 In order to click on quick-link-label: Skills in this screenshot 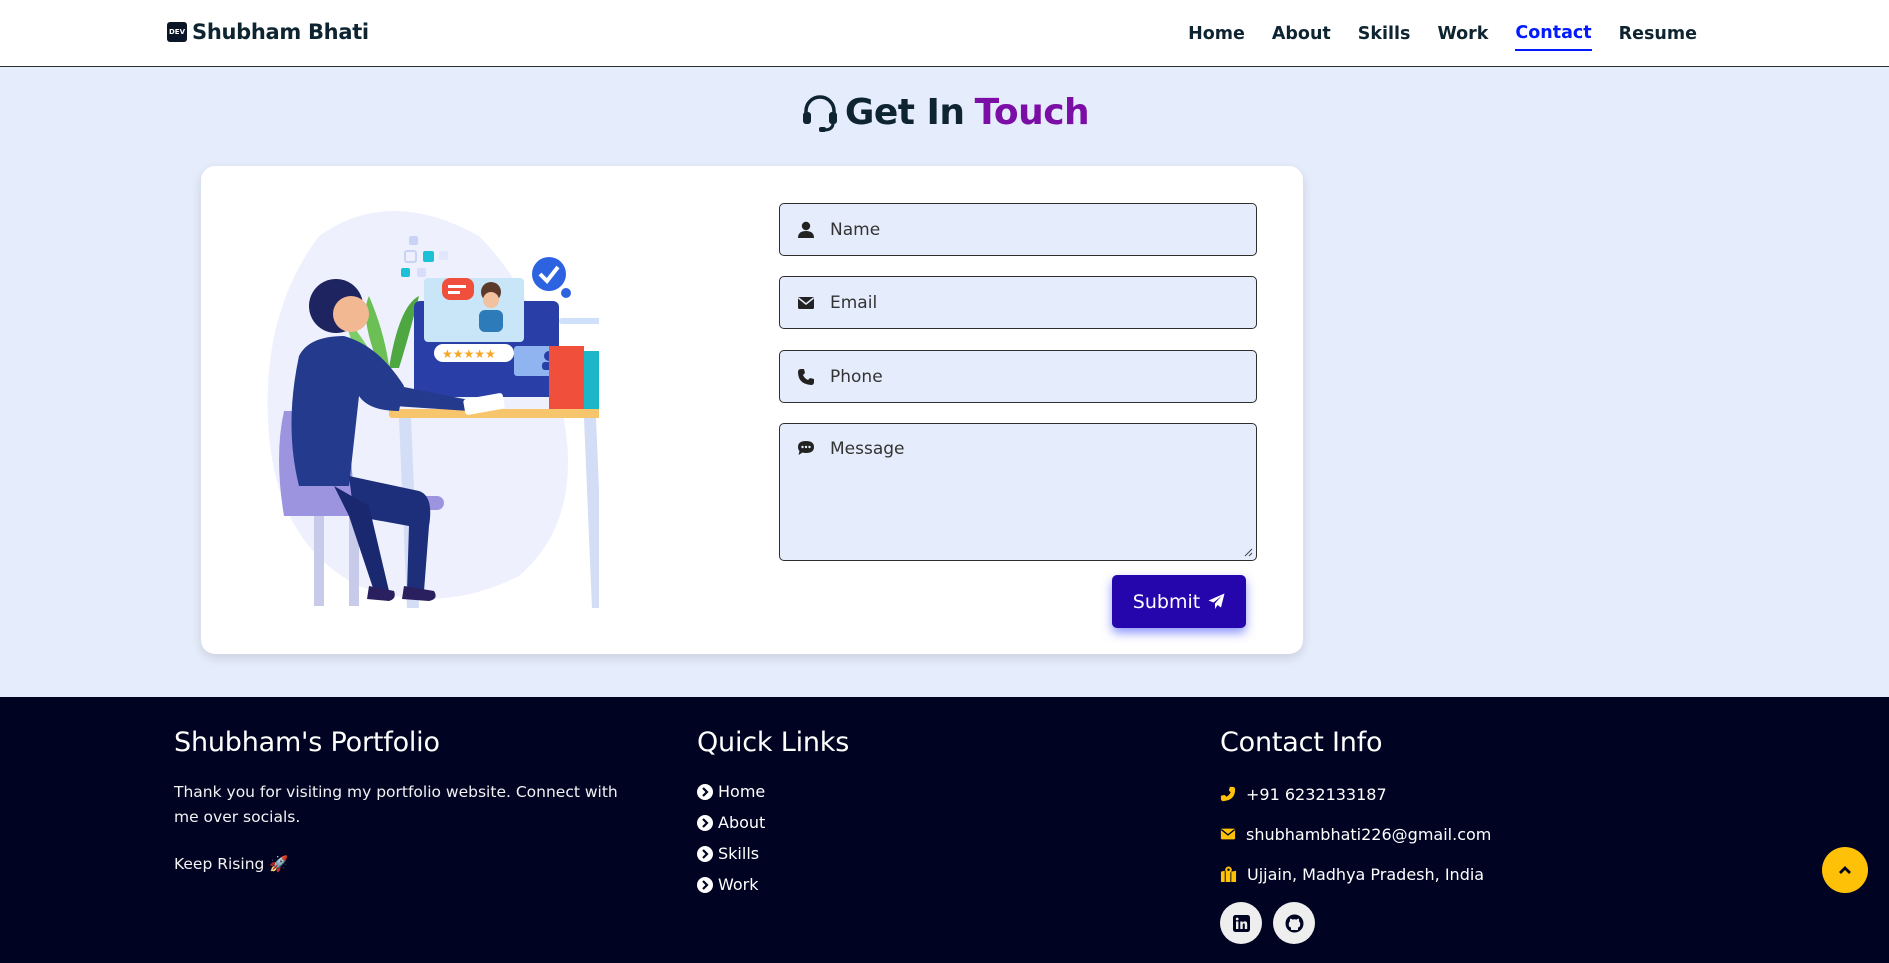, I will do `click(739, 853)`.